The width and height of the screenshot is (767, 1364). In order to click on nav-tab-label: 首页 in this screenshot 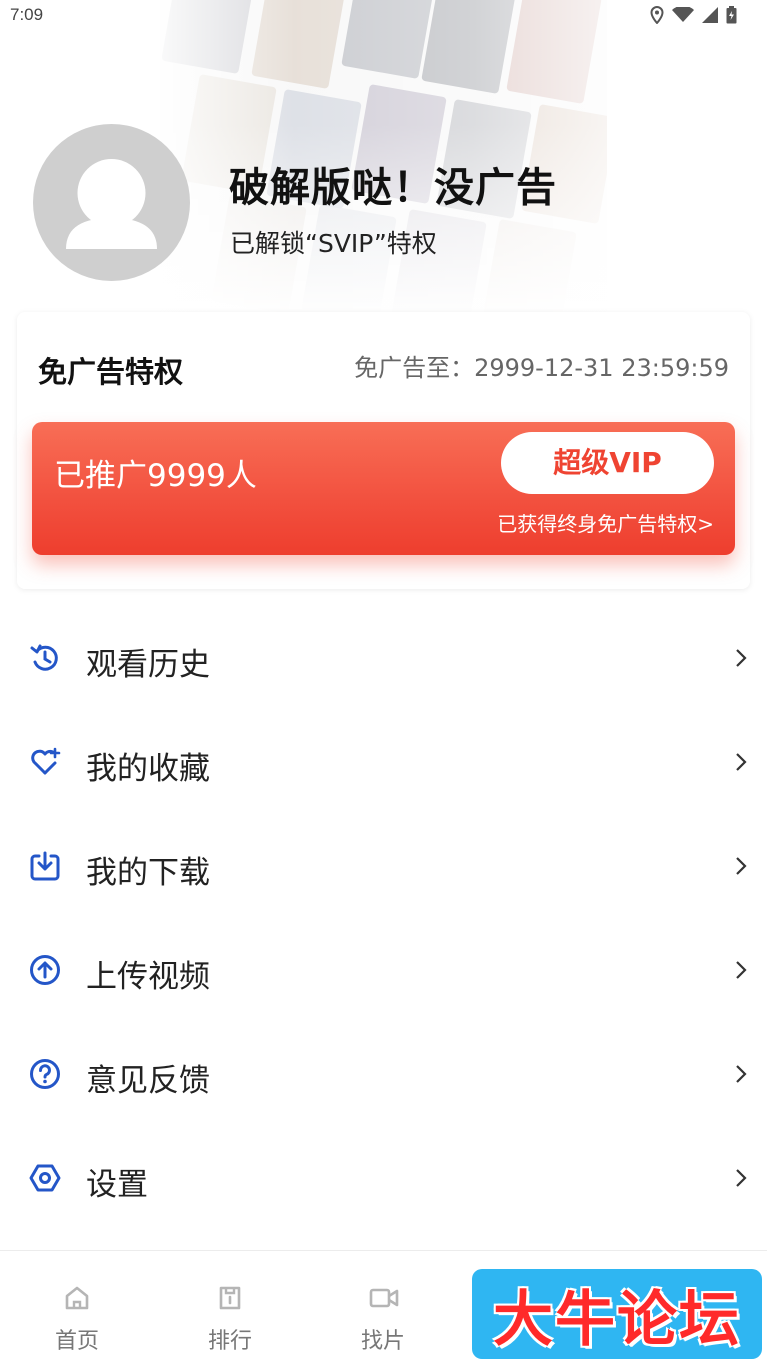, I will do `click(76, 1341)`.